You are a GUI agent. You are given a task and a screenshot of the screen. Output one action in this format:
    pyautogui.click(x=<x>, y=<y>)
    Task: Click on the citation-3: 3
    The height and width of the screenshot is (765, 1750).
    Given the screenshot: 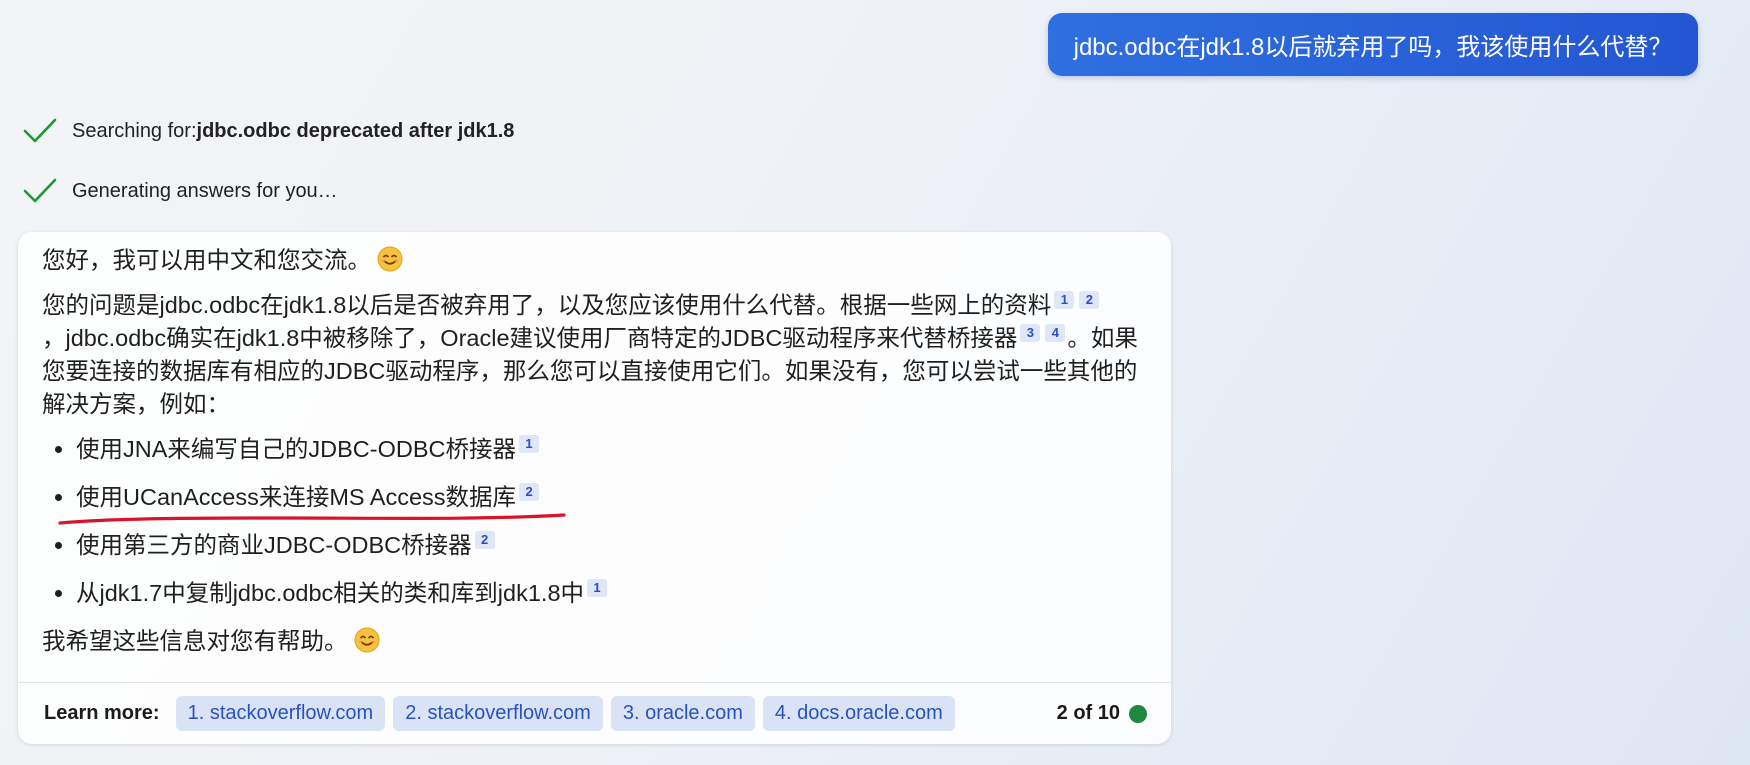 What is the action you would take?
    pyautogui.click(x=1030, y=333)
    